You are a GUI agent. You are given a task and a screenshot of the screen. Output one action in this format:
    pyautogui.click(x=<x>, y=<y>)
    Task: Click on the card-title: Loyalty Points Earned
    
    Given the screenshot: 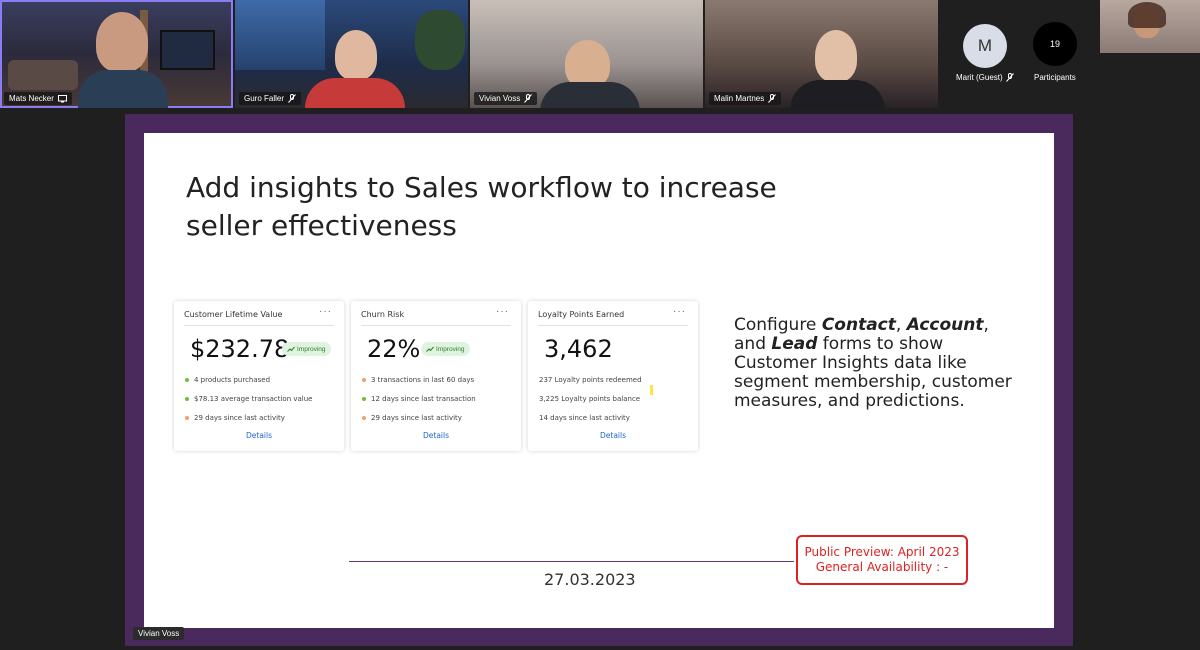 What is the action you would take?
    pyautogui.click(x=581, y=314)
    